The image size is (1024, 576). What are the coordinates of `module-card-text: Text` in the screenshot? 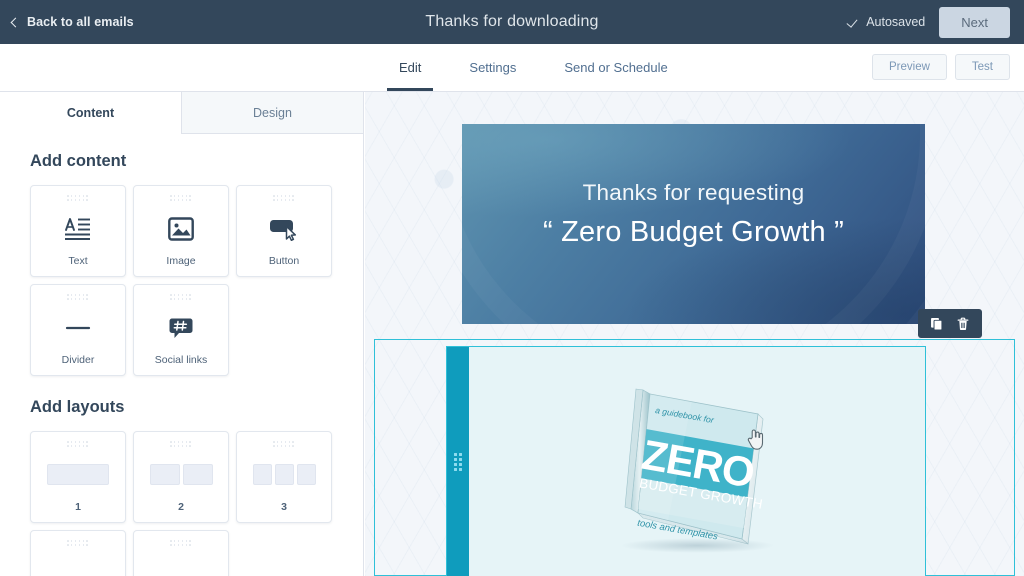 It's located at (78, 231).